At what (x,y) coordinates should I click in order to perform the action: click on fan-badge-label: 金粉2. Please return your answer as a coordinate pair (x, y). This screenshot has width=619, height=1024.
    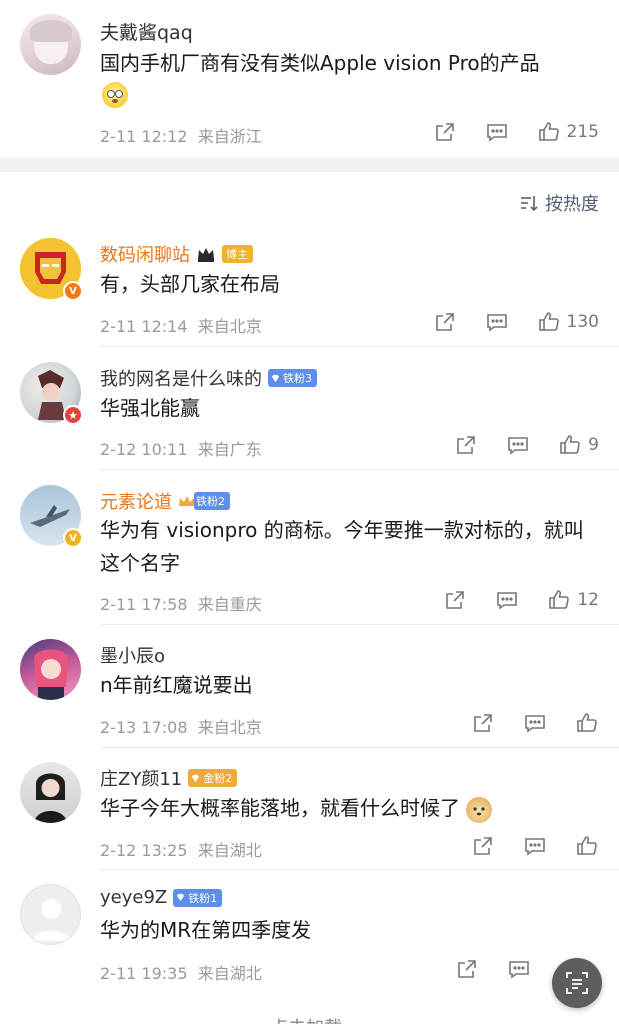
    Looking at the image, I should click on (218, 778).